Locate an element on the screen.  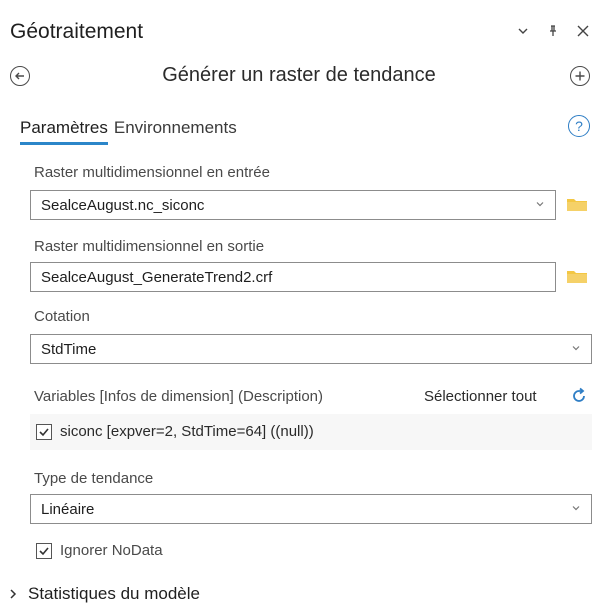
section-label: Statistiques du modèle is located at coordinates (114, 593).